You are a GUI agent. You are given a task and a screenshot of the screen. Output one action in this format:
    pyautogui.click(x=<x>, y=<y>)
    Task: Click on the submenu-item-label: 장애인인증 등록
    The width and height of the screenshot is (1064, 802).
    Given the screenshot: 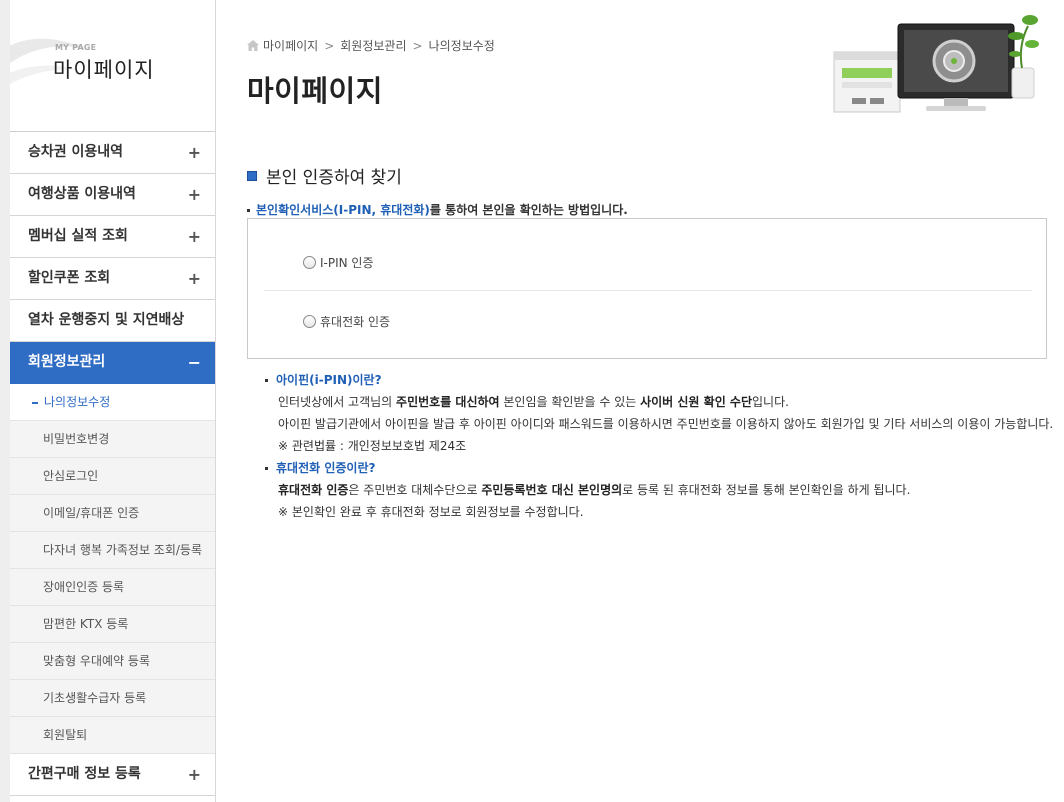 What is the action you would take?
    pyautogui.click(x=84, y=587)
    